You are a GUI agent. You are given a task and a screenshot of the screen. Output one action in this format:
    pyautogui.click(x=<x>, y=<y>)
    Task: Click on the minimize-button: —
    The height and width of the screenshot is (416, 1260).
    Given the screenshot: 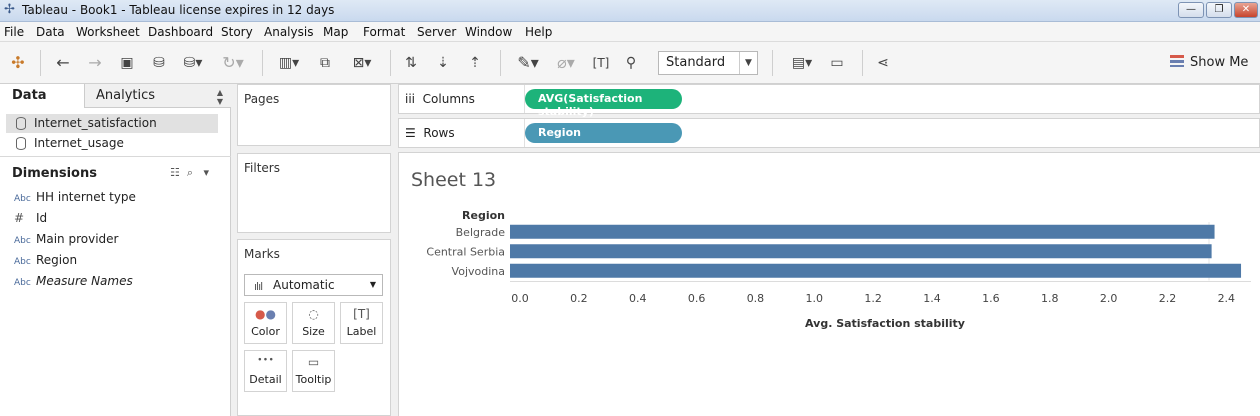 What is the action you would take?
    pyautogui.click(x=1191, y=10)
    